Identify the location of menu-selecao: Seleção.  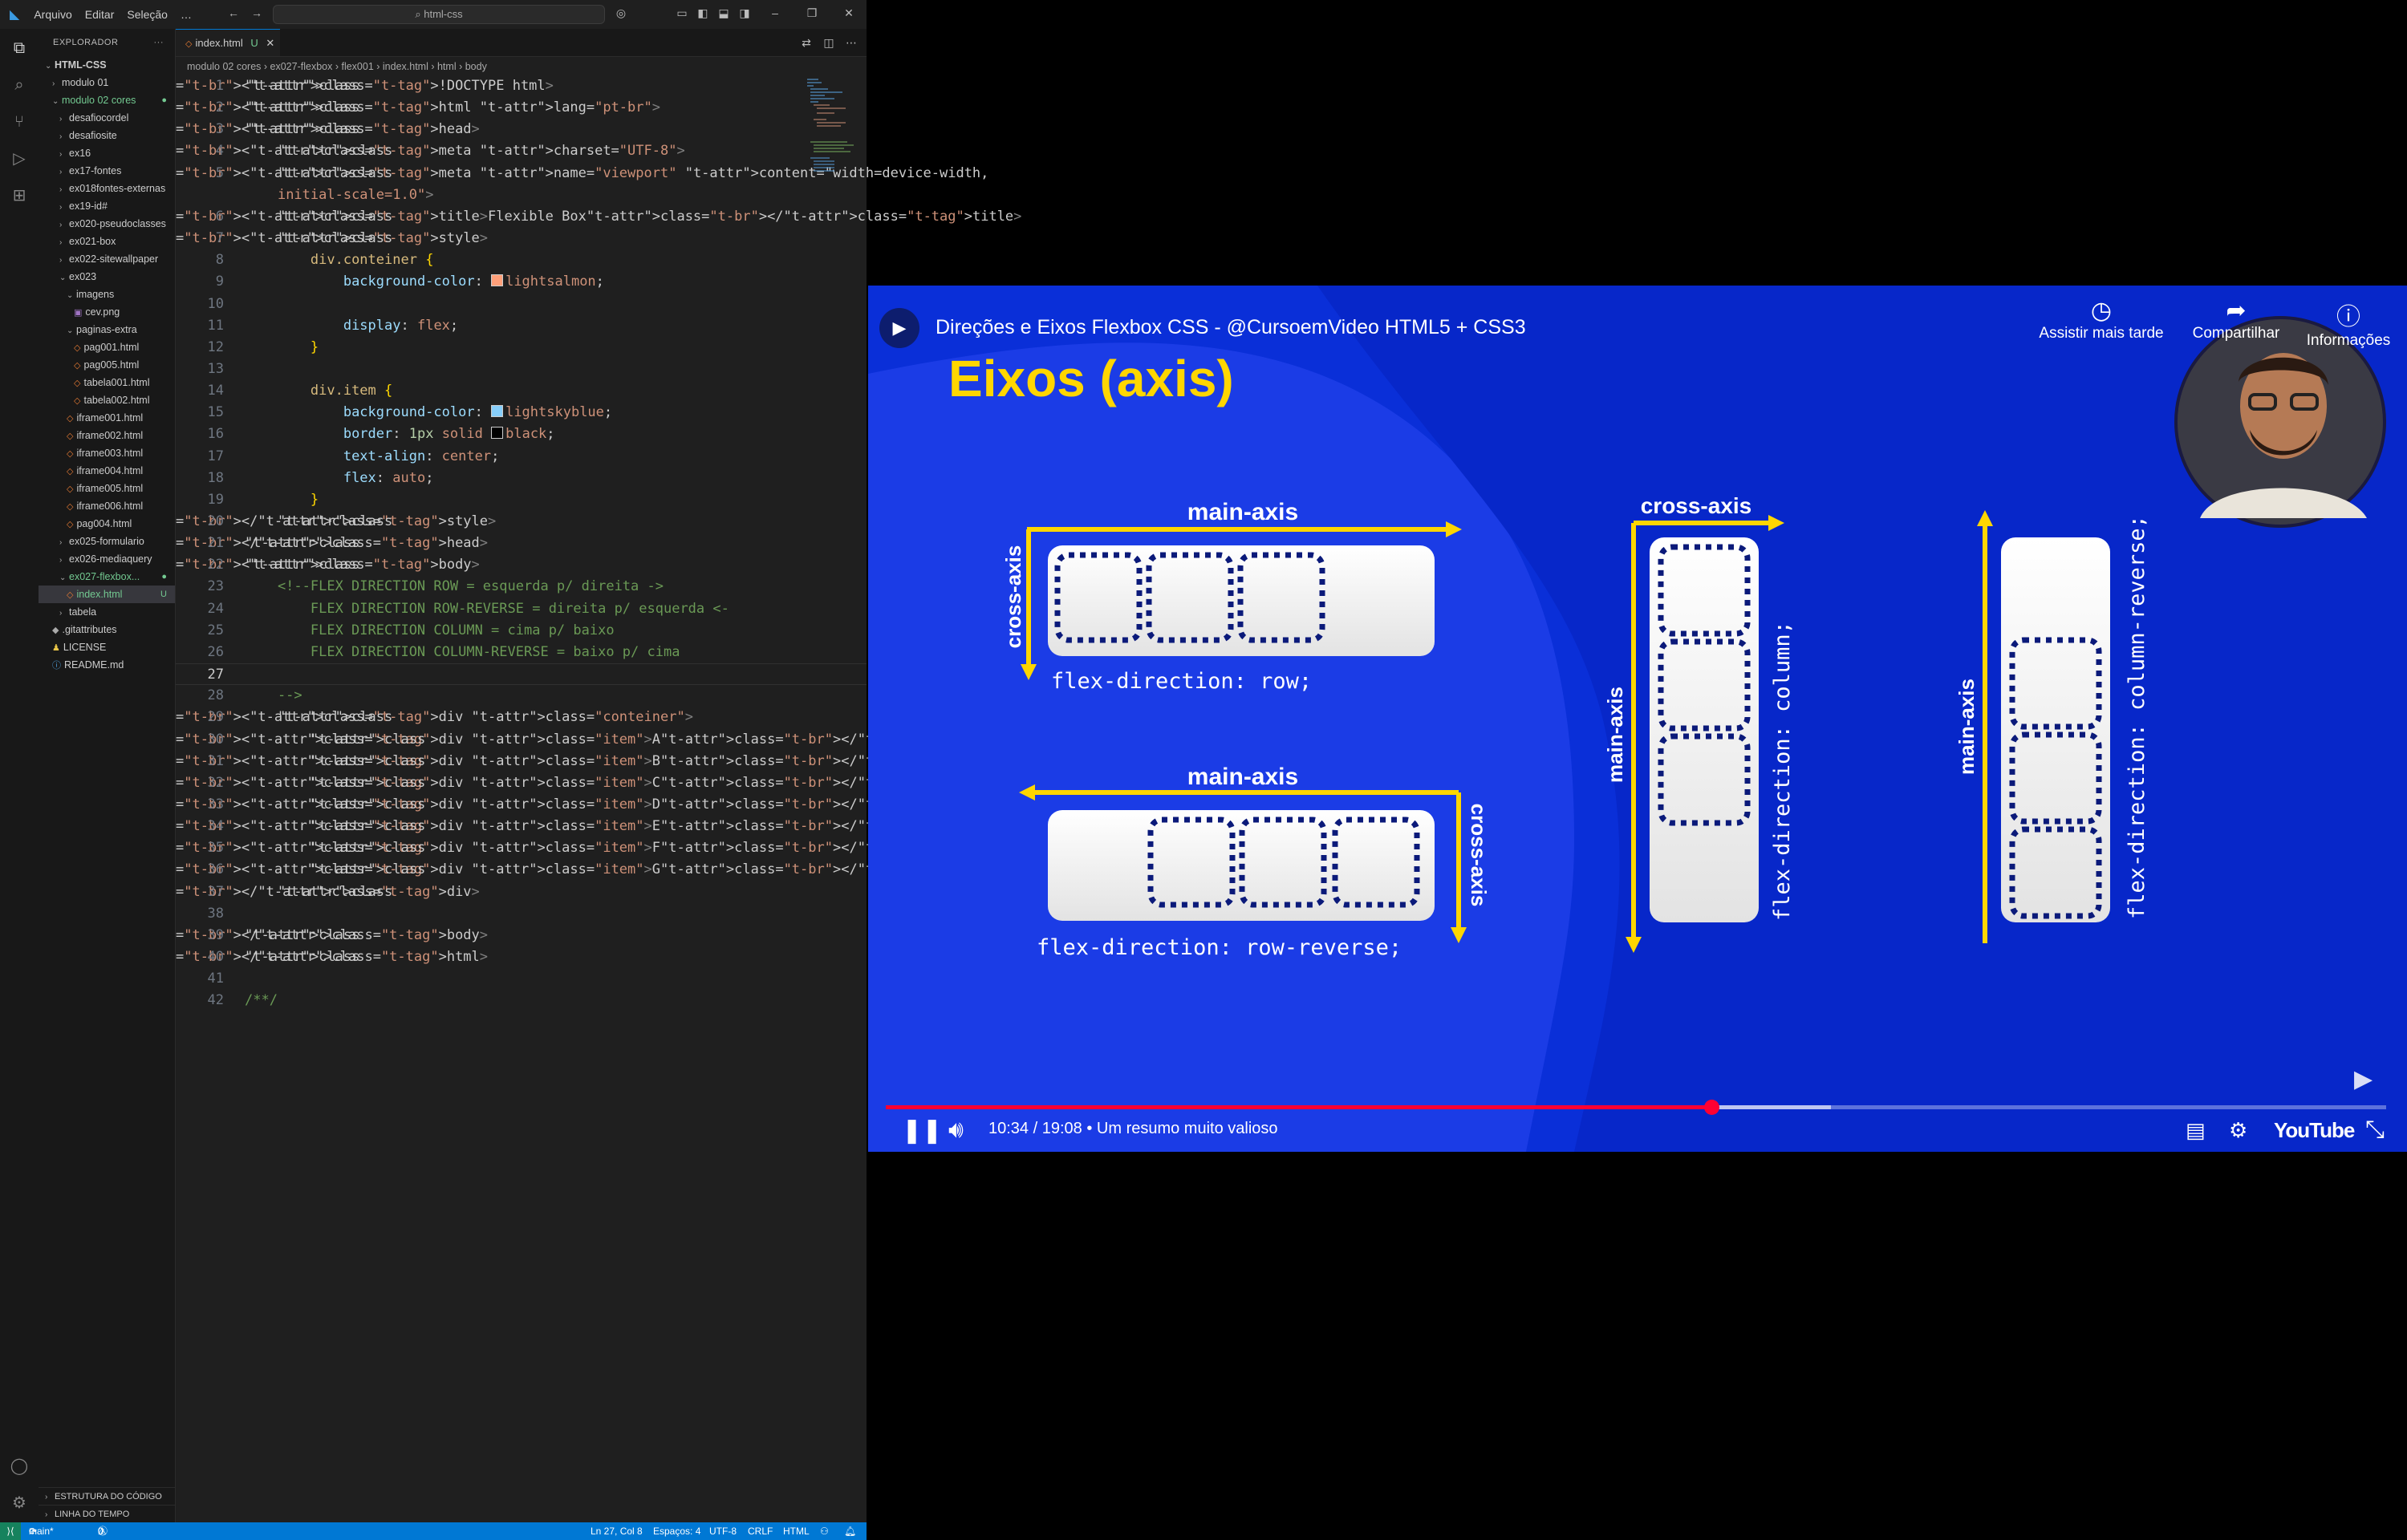
(147, 15).